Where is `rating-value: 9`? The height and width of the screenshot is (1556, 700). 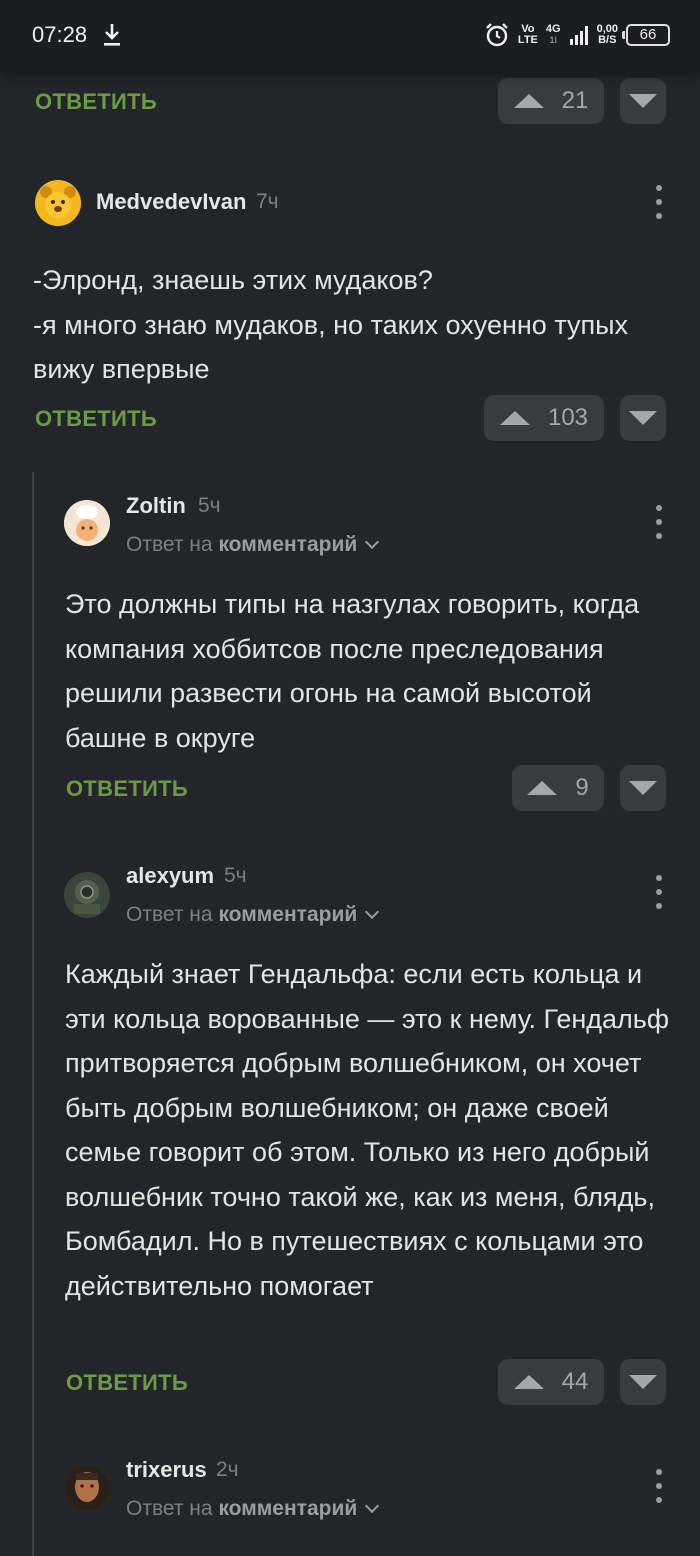
rating-value: 9 is located at coordinates (582, 787).